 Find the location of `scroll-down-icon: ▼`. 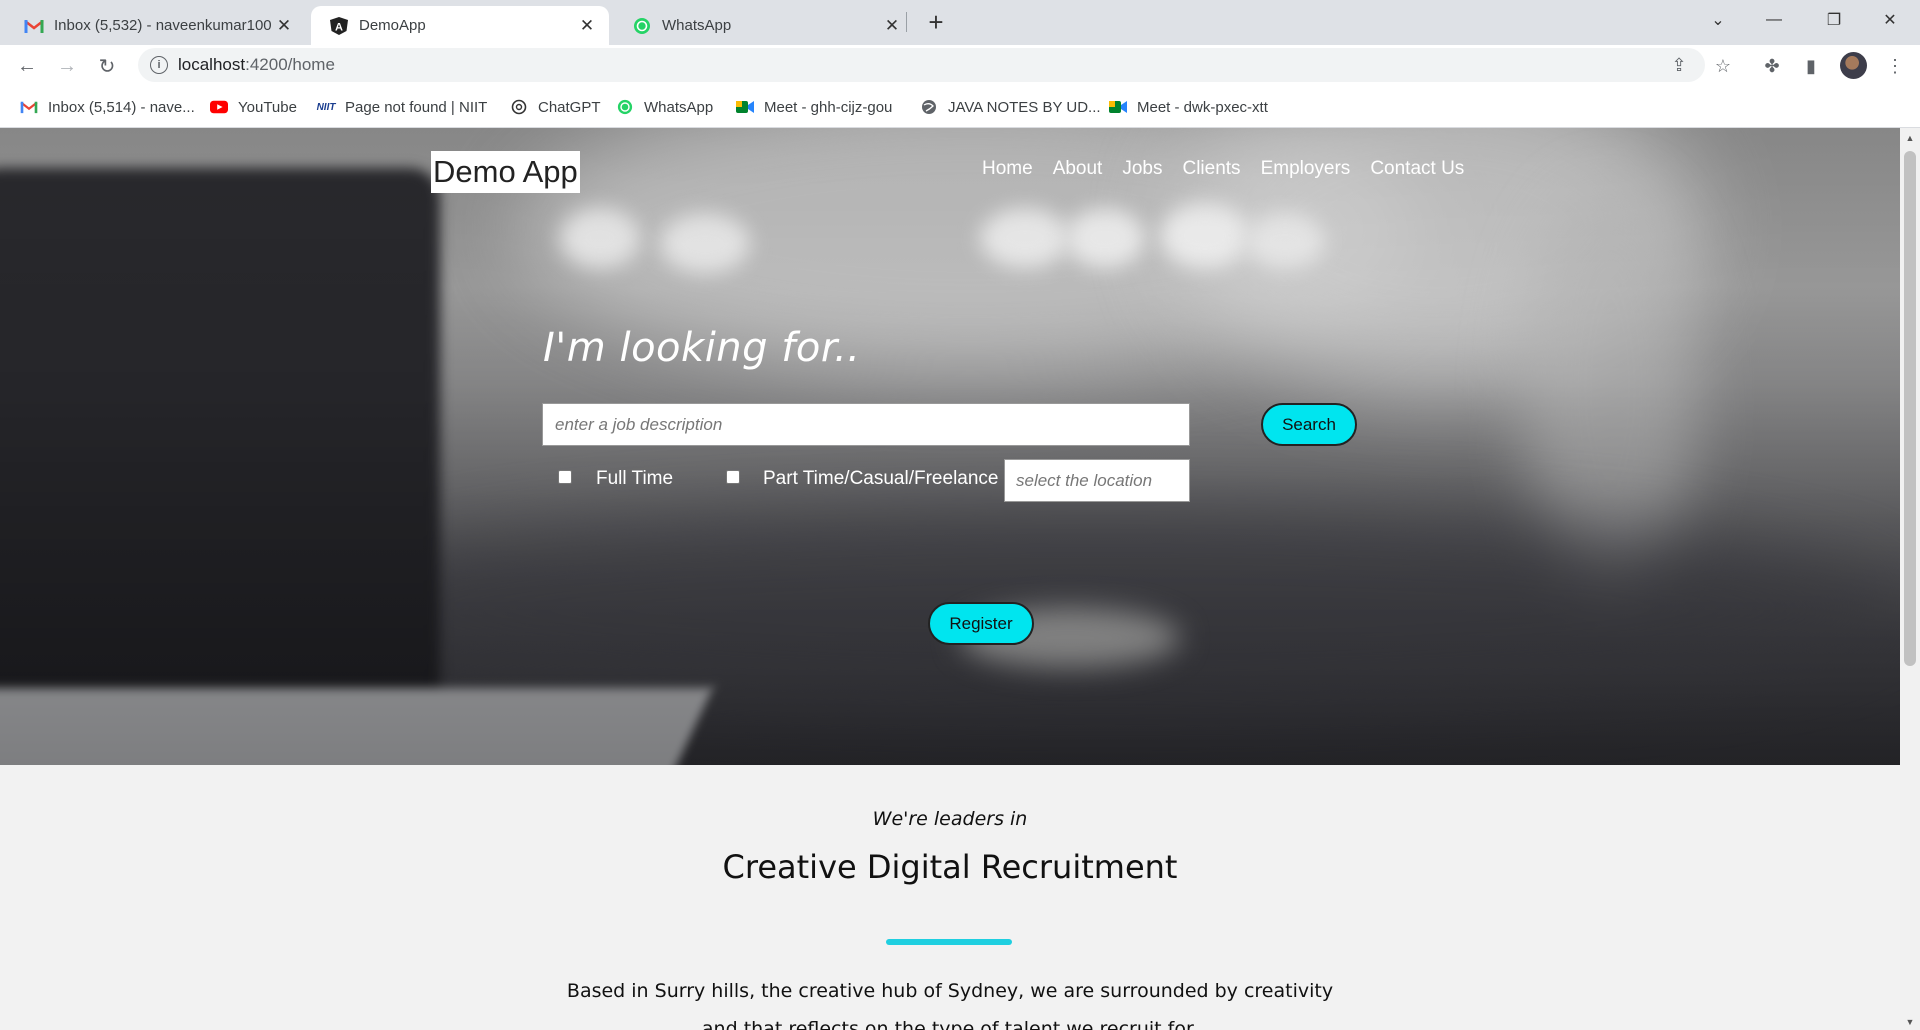

scroll-down-icon: ▼ is located at coordinates (1910, 1022).